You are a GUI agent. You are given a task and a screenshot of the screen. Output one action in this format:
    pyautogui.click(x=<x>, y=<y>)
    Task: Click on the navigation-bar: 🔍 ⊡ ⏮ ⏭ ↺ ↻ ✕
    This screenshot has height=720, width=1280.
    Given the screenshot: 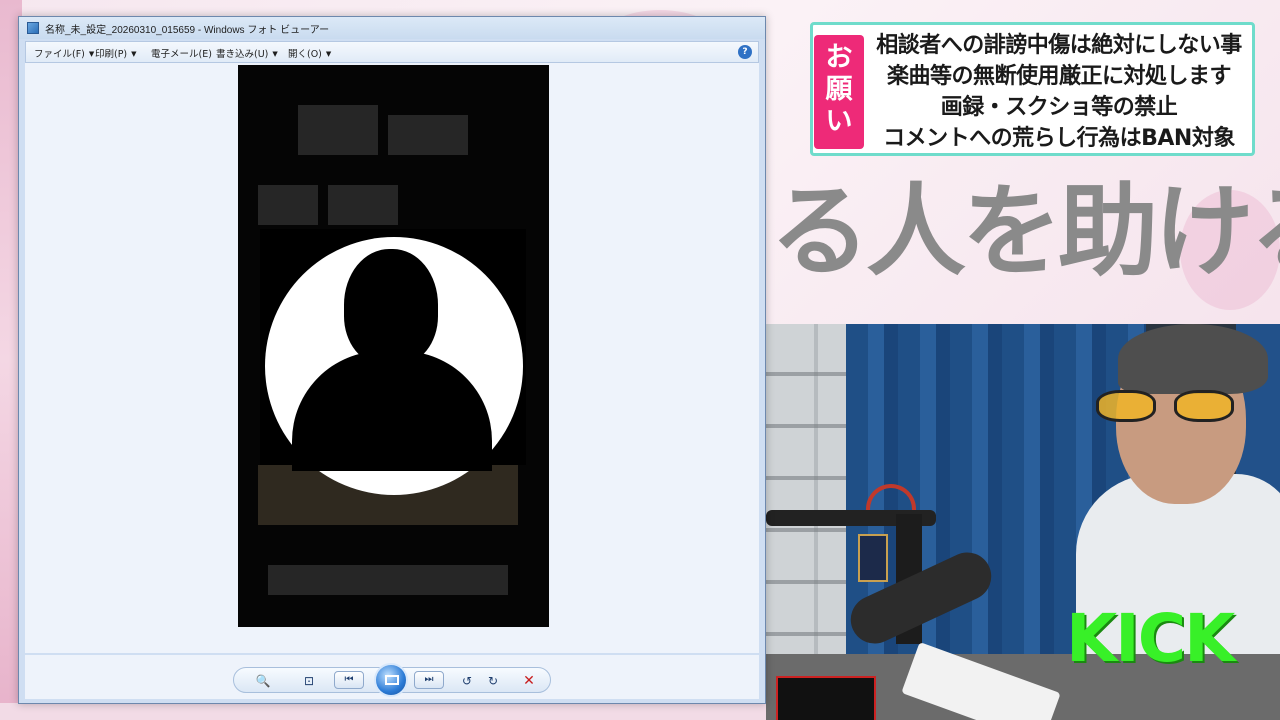 What is the action you would take?
    pyautogui.click(x=392, y=677)
    